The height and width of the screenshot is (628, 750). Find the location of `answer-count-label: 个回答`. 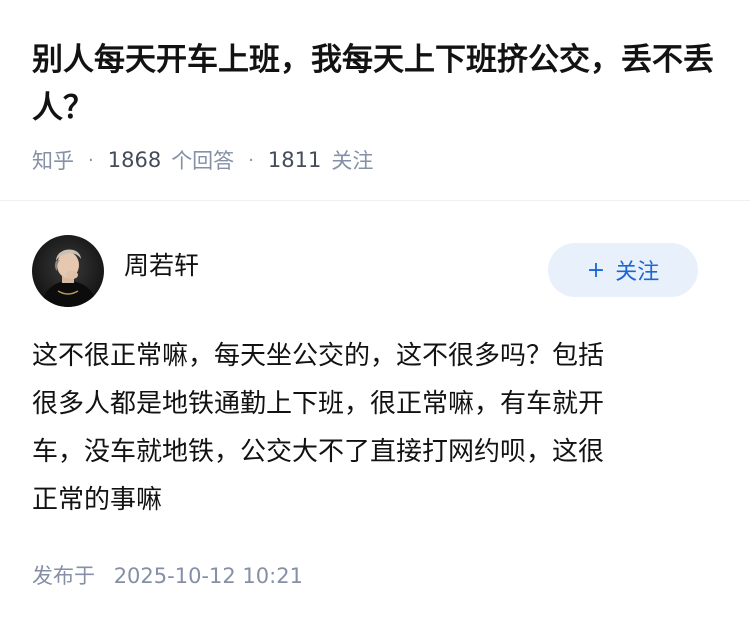

answer-count-label: 个回答 is located at coordinates (203, 161).